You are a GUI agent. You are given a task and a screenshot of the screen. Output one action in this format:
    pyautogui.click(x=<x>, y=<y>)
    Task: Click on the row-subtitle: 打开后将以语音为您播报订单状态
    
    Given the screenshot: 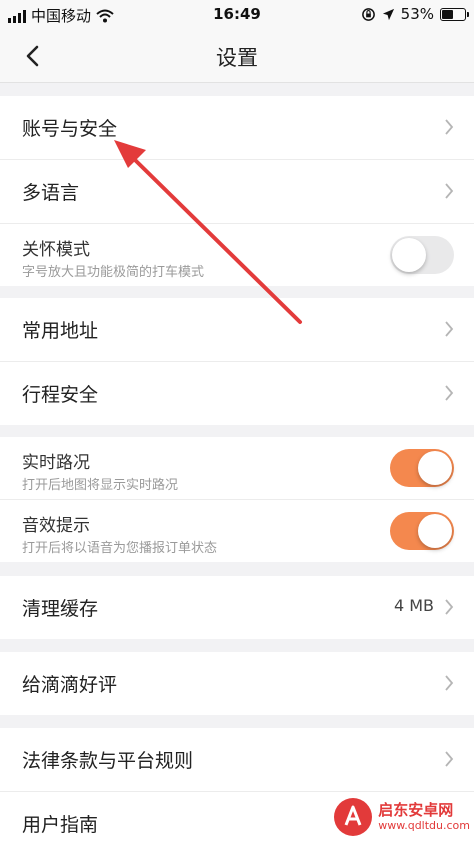 What is the action you would take?
    pyautogui.click(x=120, y=548)
    